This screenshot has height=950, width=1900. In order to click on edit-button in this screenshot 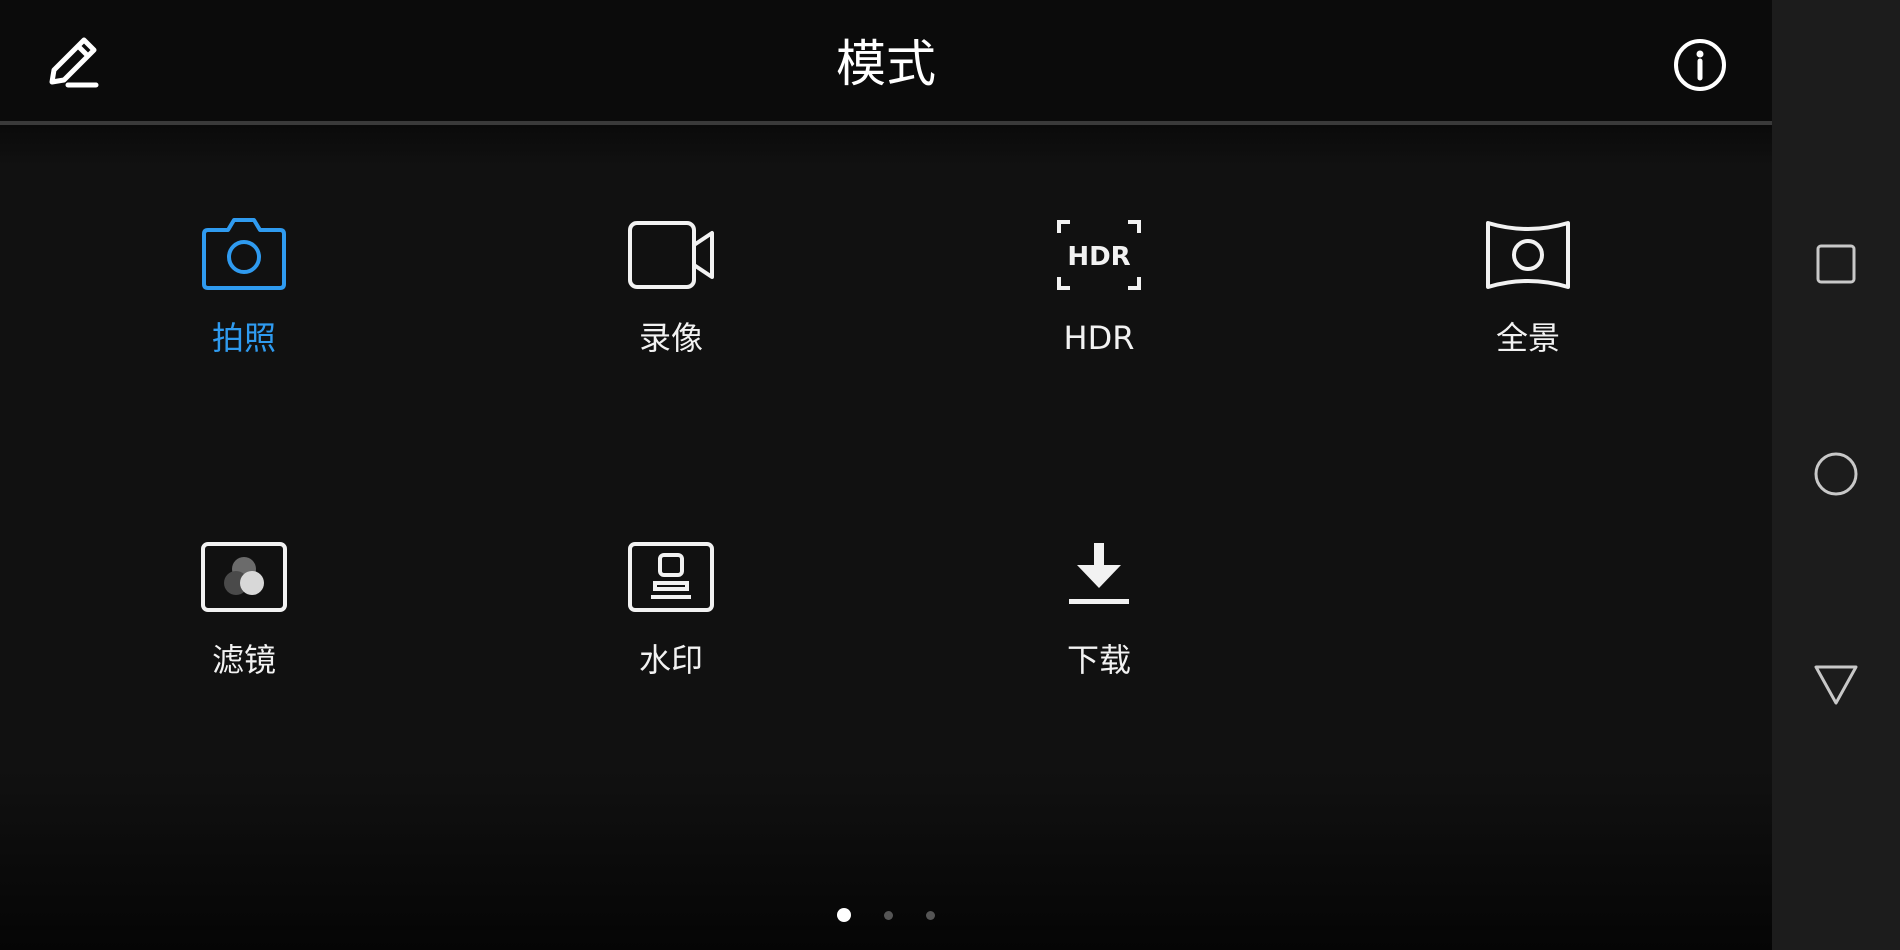, I will do `click(73, 65)`.